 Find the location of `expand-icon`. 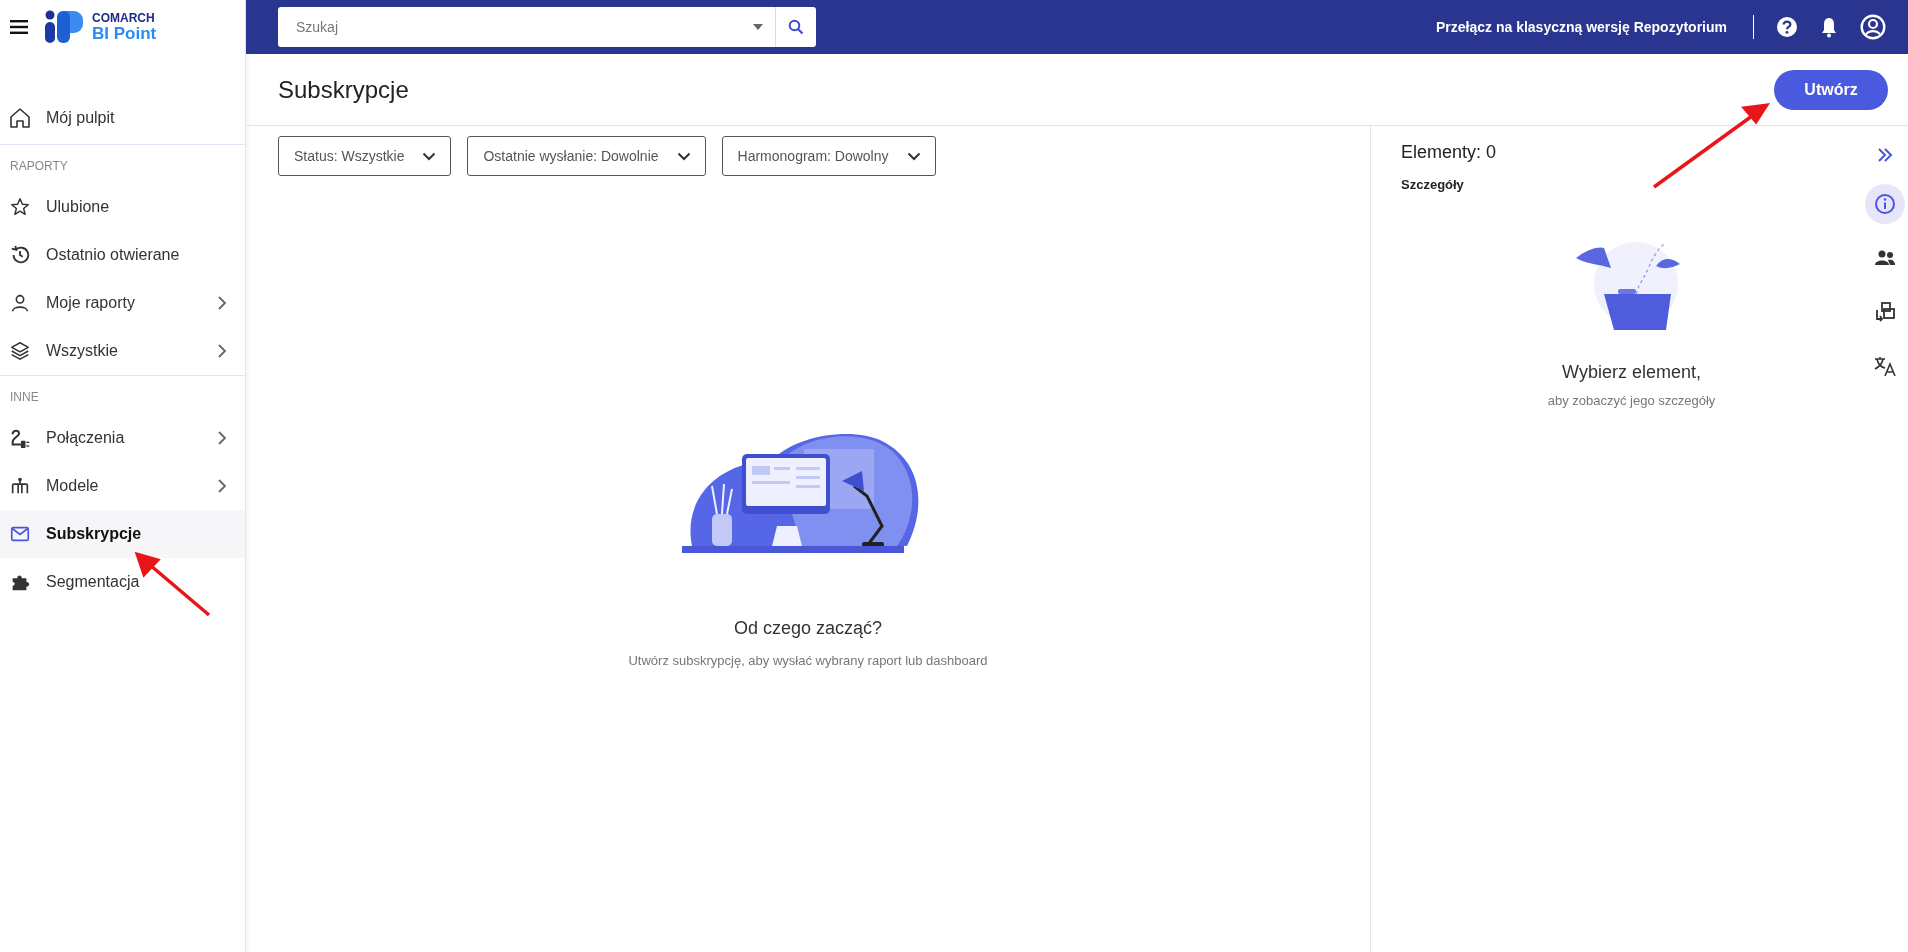

expand-icon is located at coordinates (1885, 155).